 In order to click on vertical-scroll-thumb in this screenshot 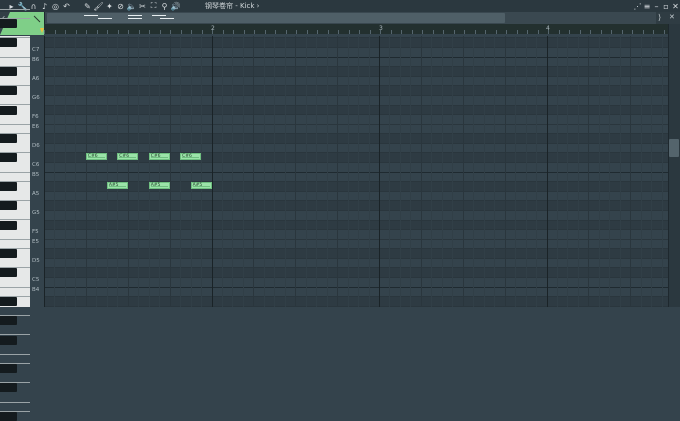, I will do `click(674, 148)`.